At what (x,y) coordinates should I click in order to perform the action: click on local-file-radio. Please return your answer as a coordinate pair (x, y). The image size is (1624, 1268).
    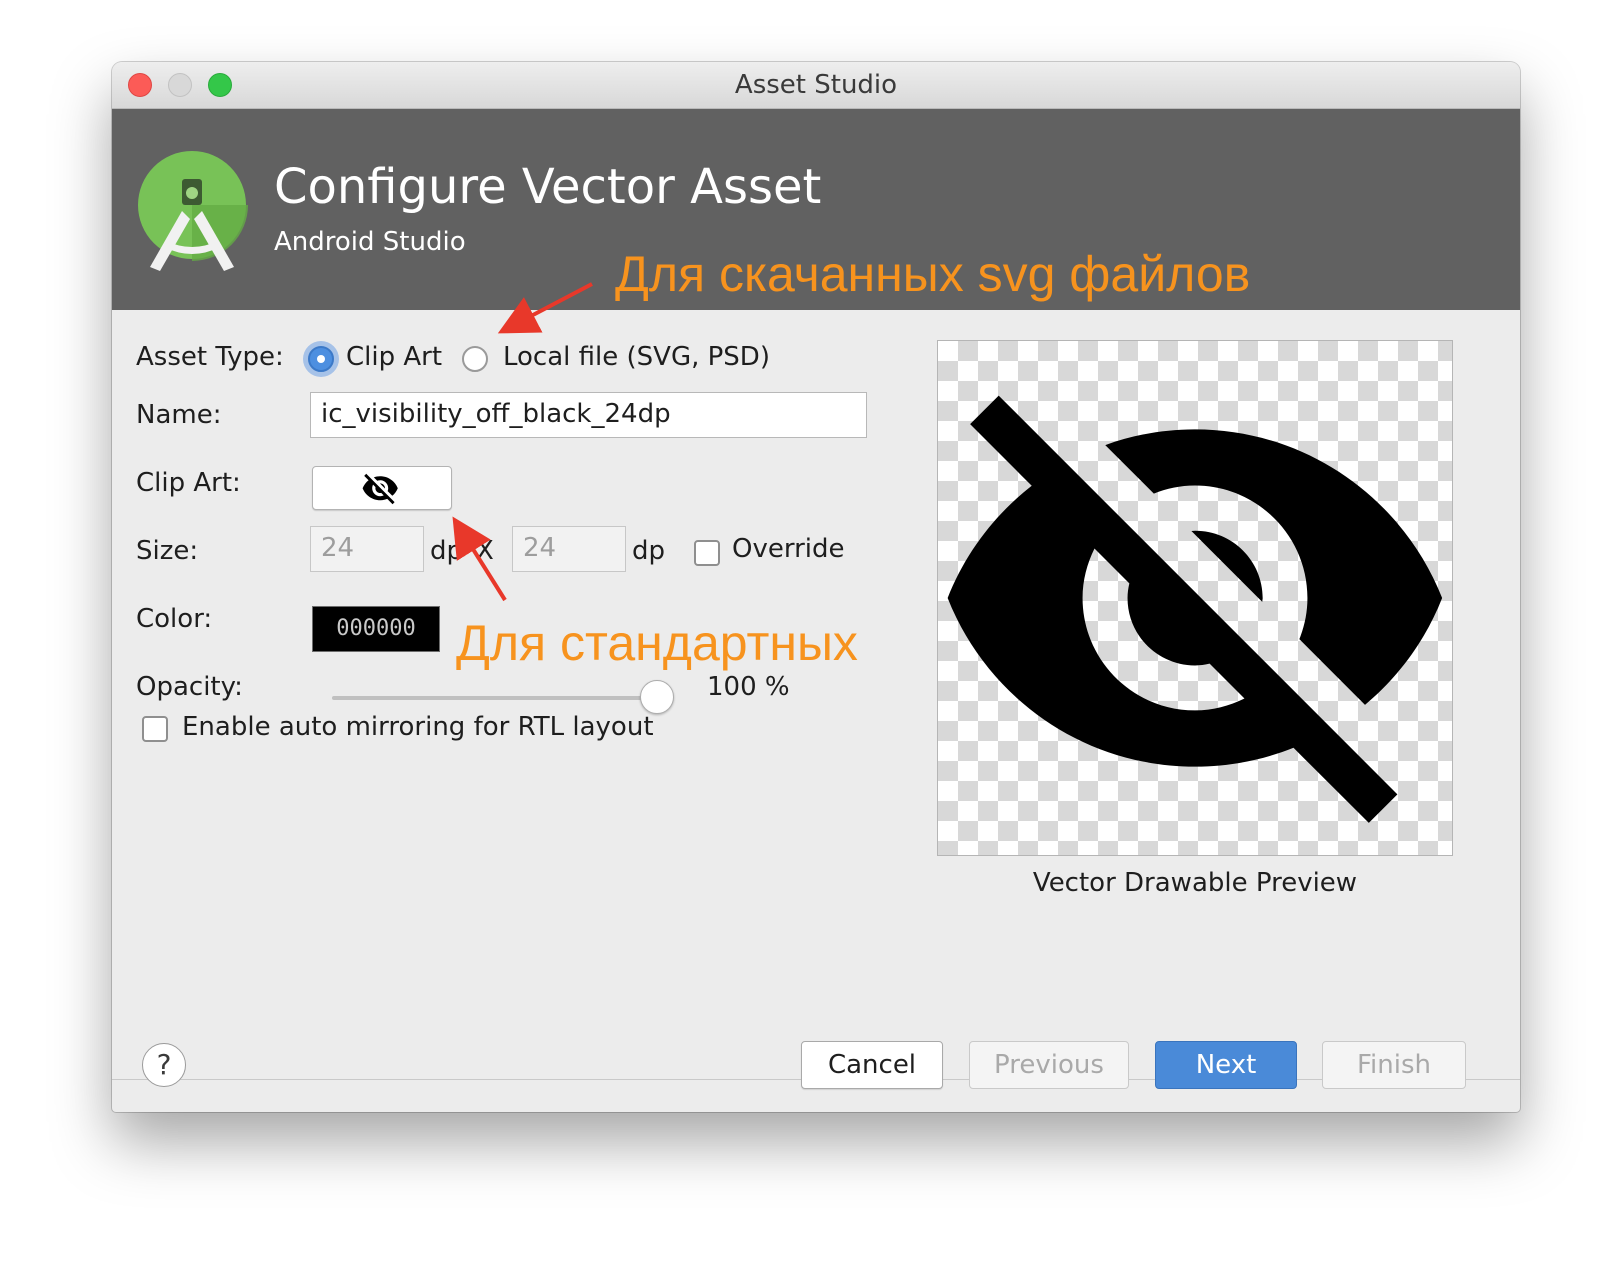
    Looking at the image, I should click on (475, 359).